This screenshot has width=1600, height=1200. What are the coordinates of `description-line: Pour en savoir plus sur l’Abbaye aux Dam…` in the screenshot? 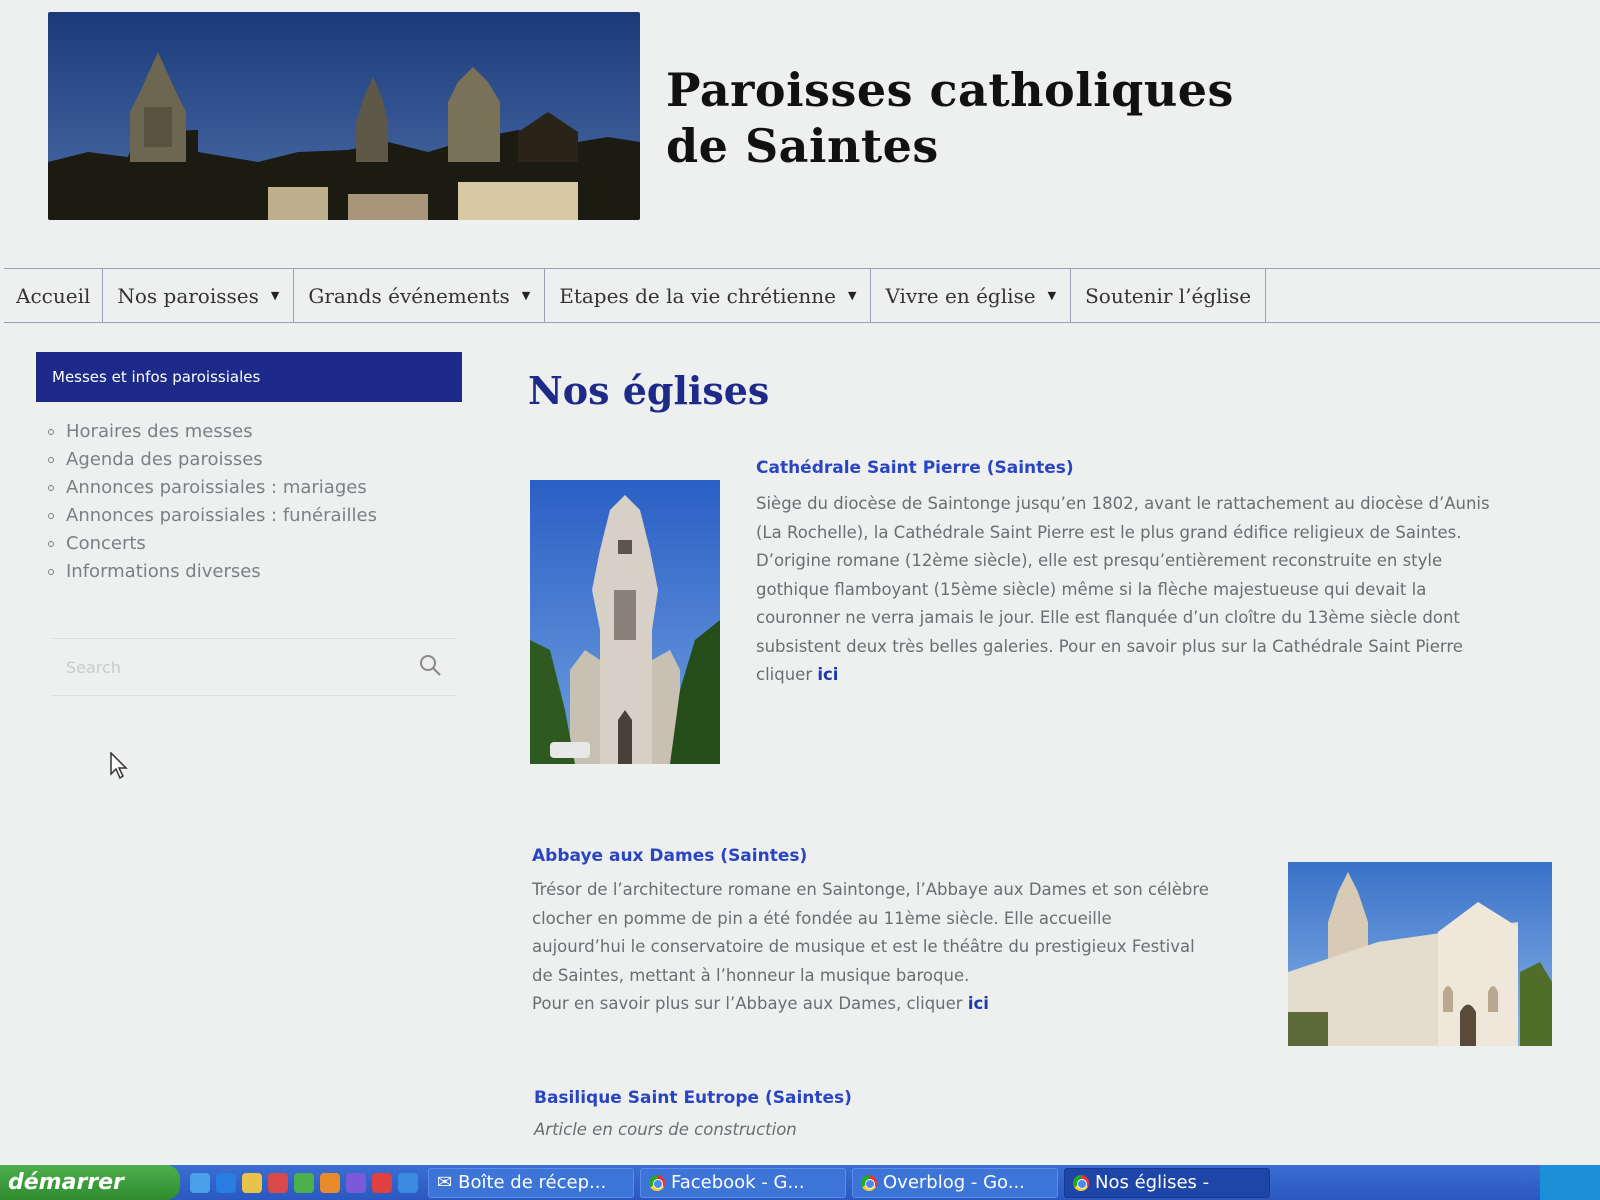 It's located at (747, 1003).